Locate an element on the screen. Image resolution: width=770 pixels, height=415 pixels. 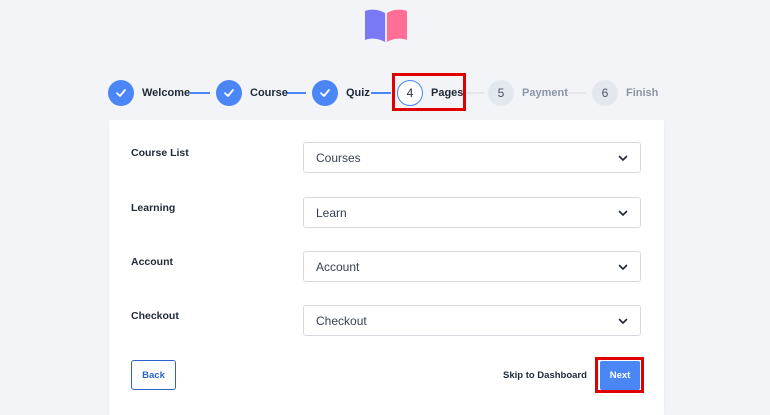
step-label: Course is located at coordinates (269, 93).